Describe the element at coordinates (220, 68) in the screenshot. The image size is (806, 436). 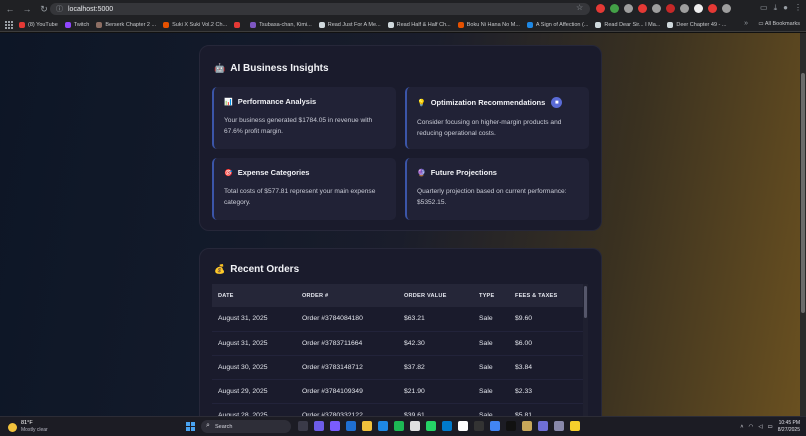
I see `robot-icon: 🤖` at that location.